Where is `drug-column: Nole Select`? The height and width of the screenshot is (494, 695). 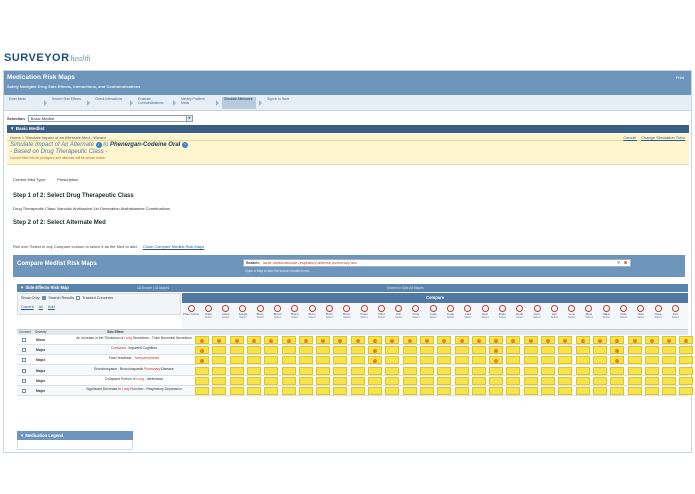
drug-column: Nole Select is located at coordinates (624, 312).